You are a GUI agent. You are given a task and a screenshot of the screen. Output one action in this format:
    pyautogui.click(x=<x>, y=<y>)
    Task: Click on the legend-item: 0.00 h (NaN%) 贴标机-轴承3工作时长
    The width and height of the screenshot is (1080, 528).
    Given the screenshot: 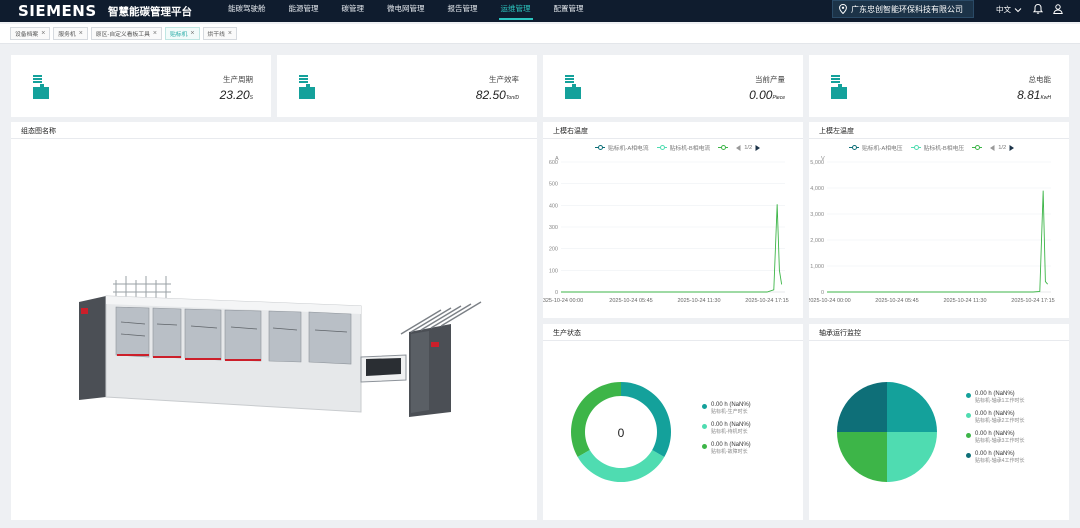 What is the action you would take?
    pyautogui.click(x=995, y=437)
    